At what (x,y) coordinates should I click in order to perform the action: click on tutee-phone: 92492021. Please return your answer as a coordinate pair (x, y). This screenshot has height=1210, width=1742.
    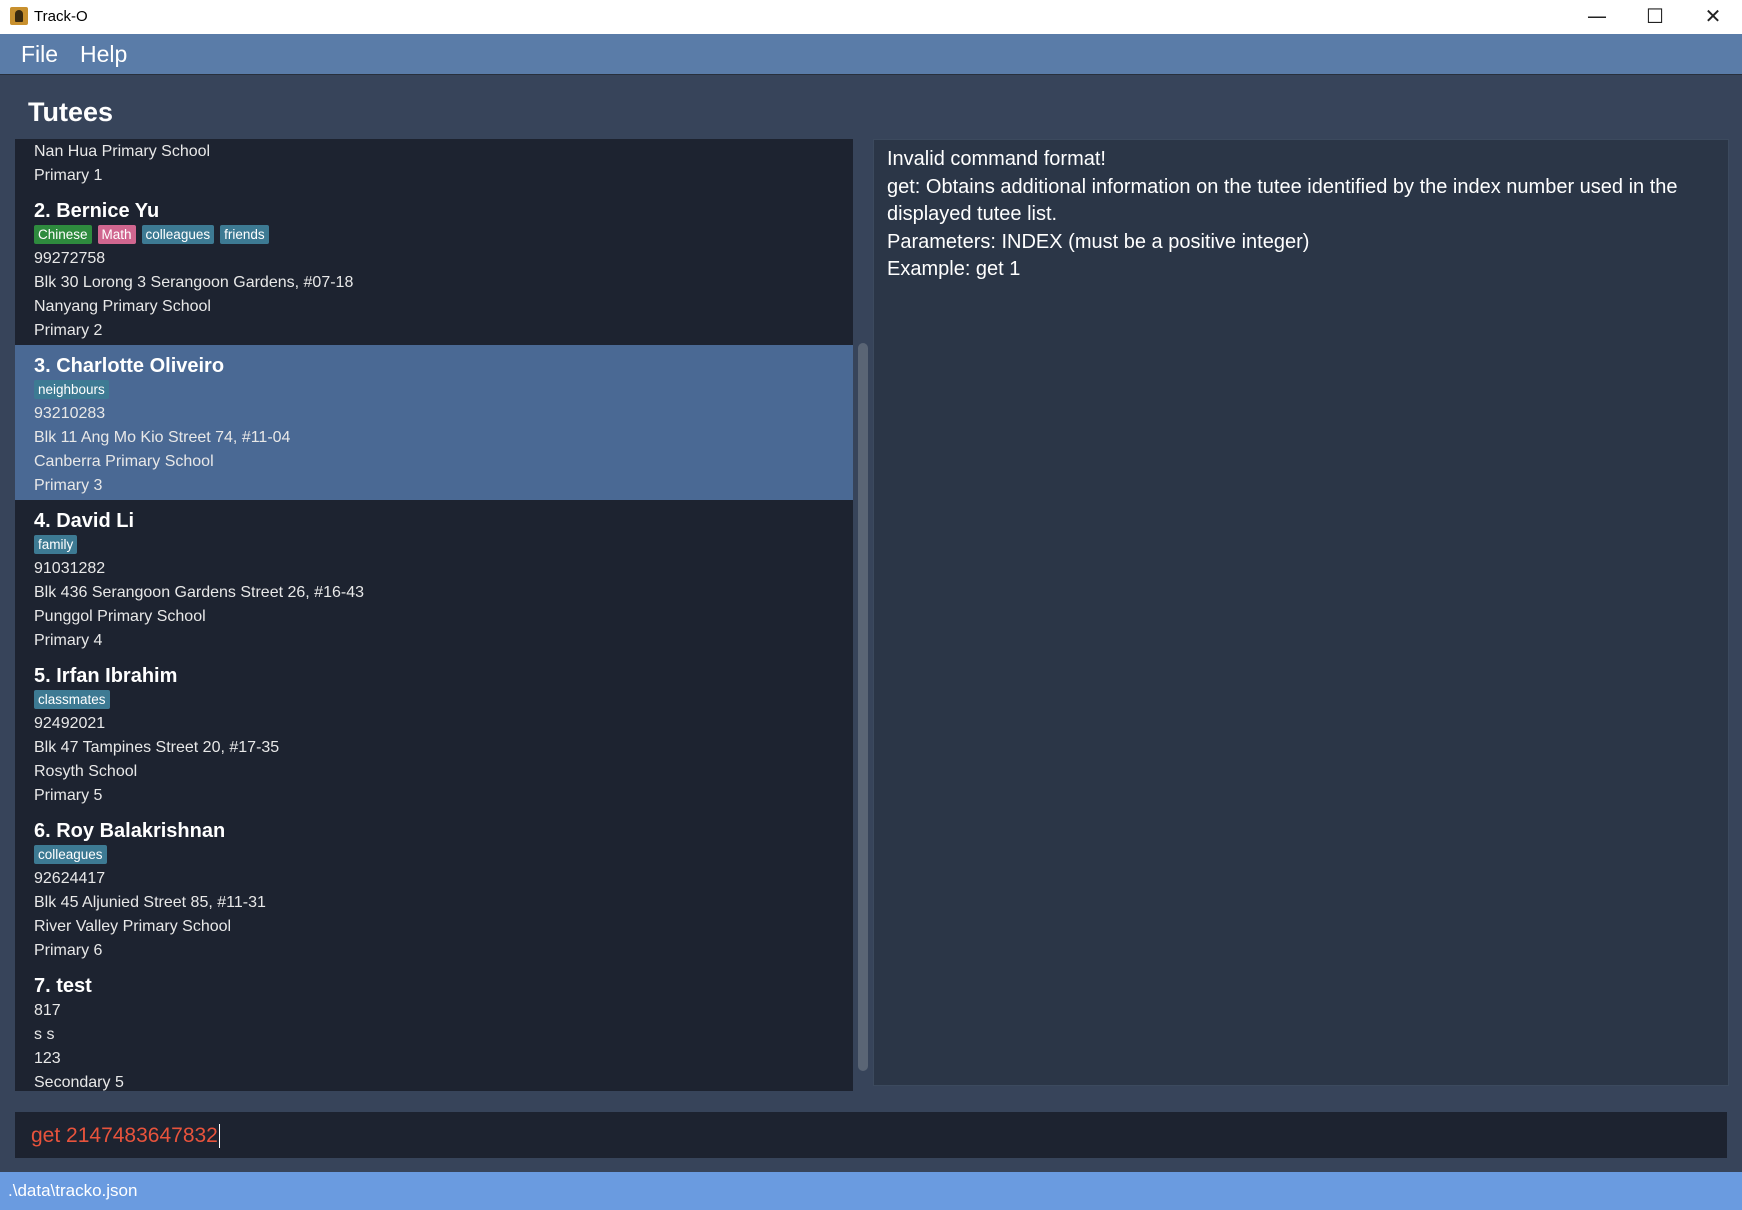
    Looking at the image, I should click on (70, 723).